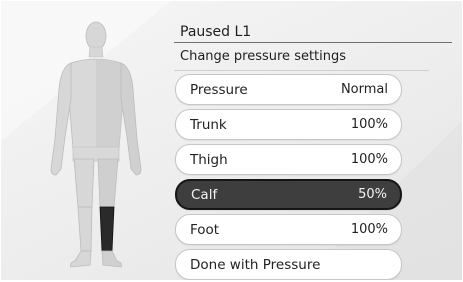 This screenshot has width=463, height=282. Describe the element at coordinates (111, 259) in the screenshot. I see `figure-right-foot` at that location.